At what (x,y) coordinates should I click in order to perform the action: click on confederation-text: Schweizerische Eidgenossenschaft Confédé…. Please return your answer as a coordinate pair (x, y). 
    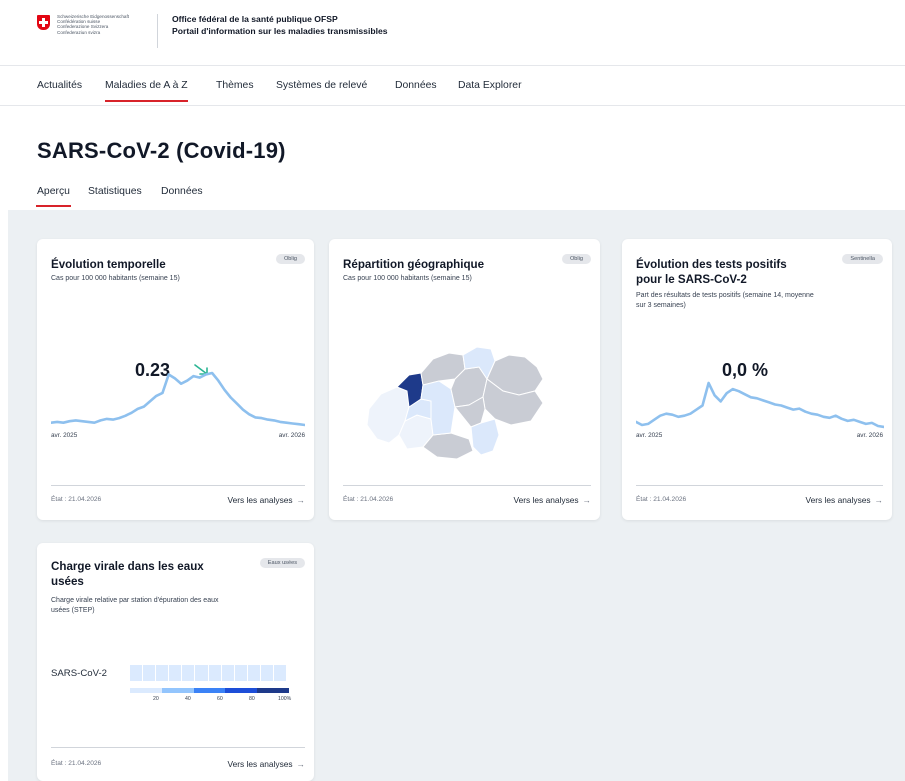
    Looking at the image, I should click on (93, 24).